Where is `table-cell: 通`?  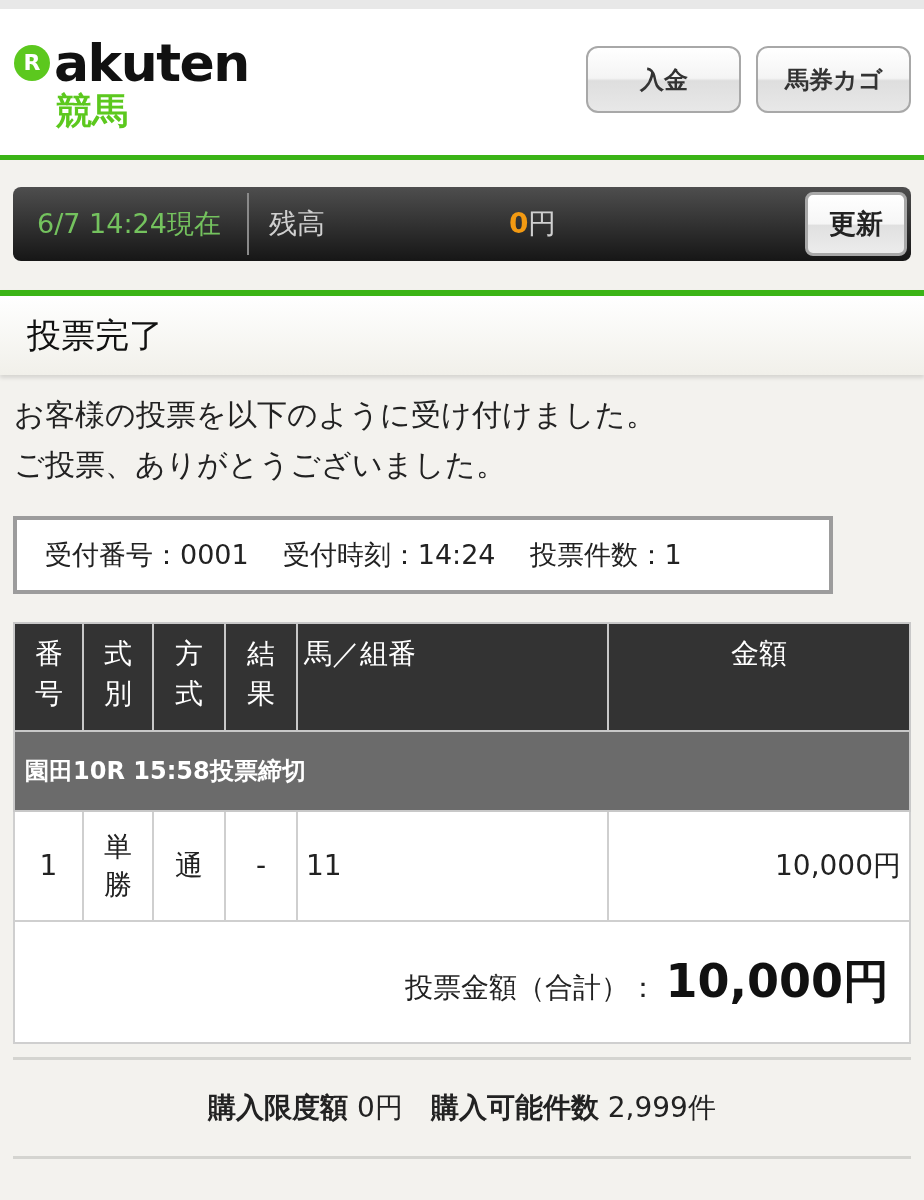 table-cell: 通 is located at coordinates (189, 866).